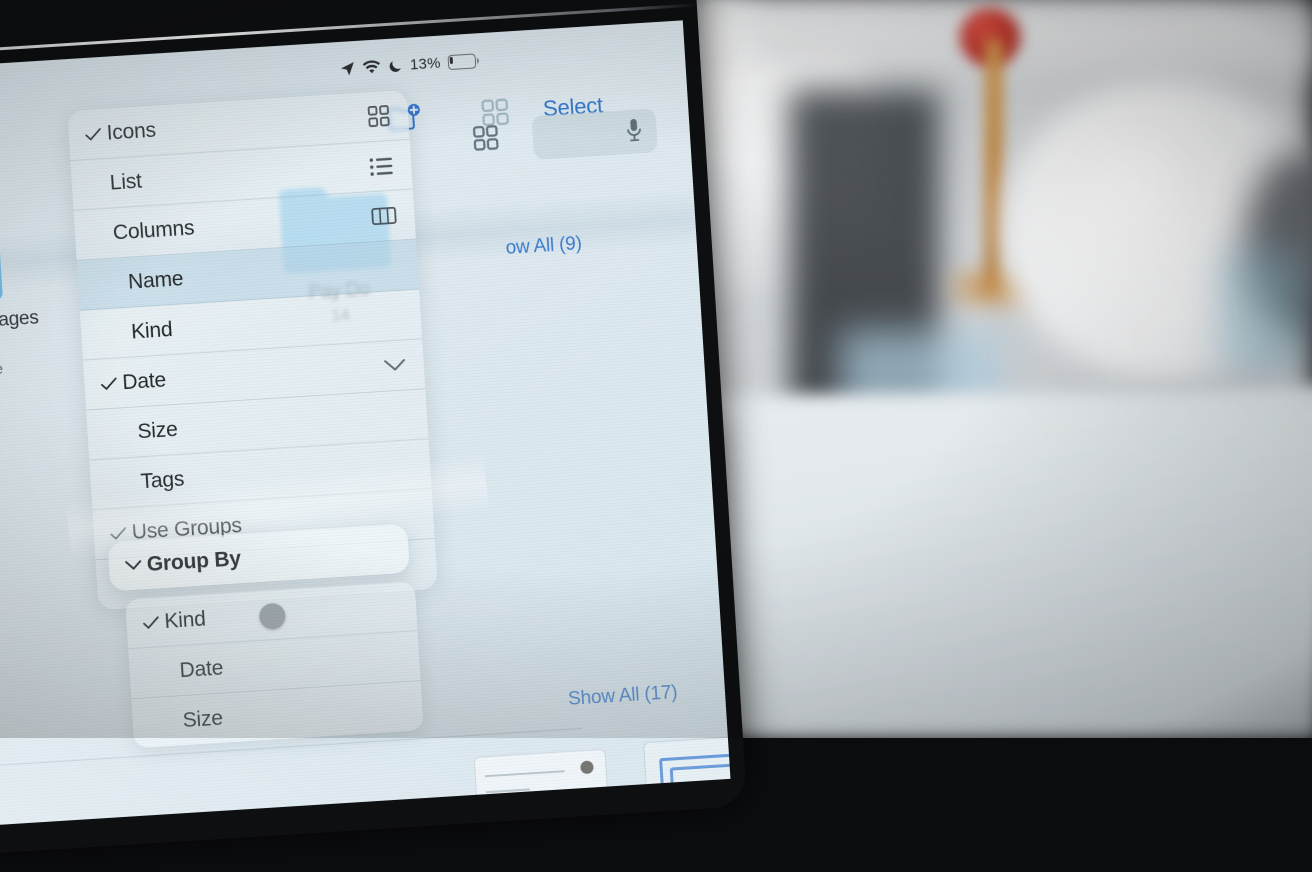 The height and width of the screenshot is (872, 1312). What do you see at coordinates (461, 61) in the screenshot?
I see `battery-low-icon` at bounding box center [461, 61].